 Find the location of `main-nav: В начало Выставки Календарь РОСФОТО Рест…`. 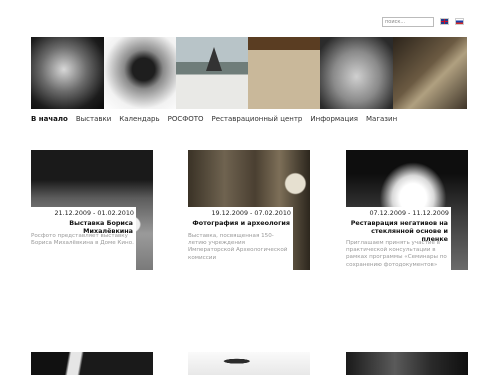

main-nav: В начало Выставки Календарь РОСФОТО Рест… is located at coordinates (251, 119).